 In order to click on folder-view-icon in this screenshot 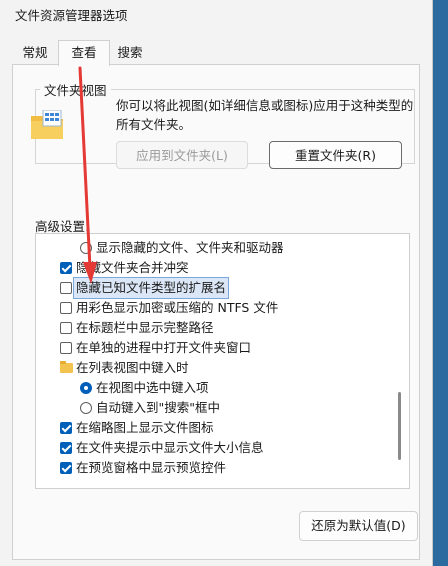, I will do `click(47, 124)`.